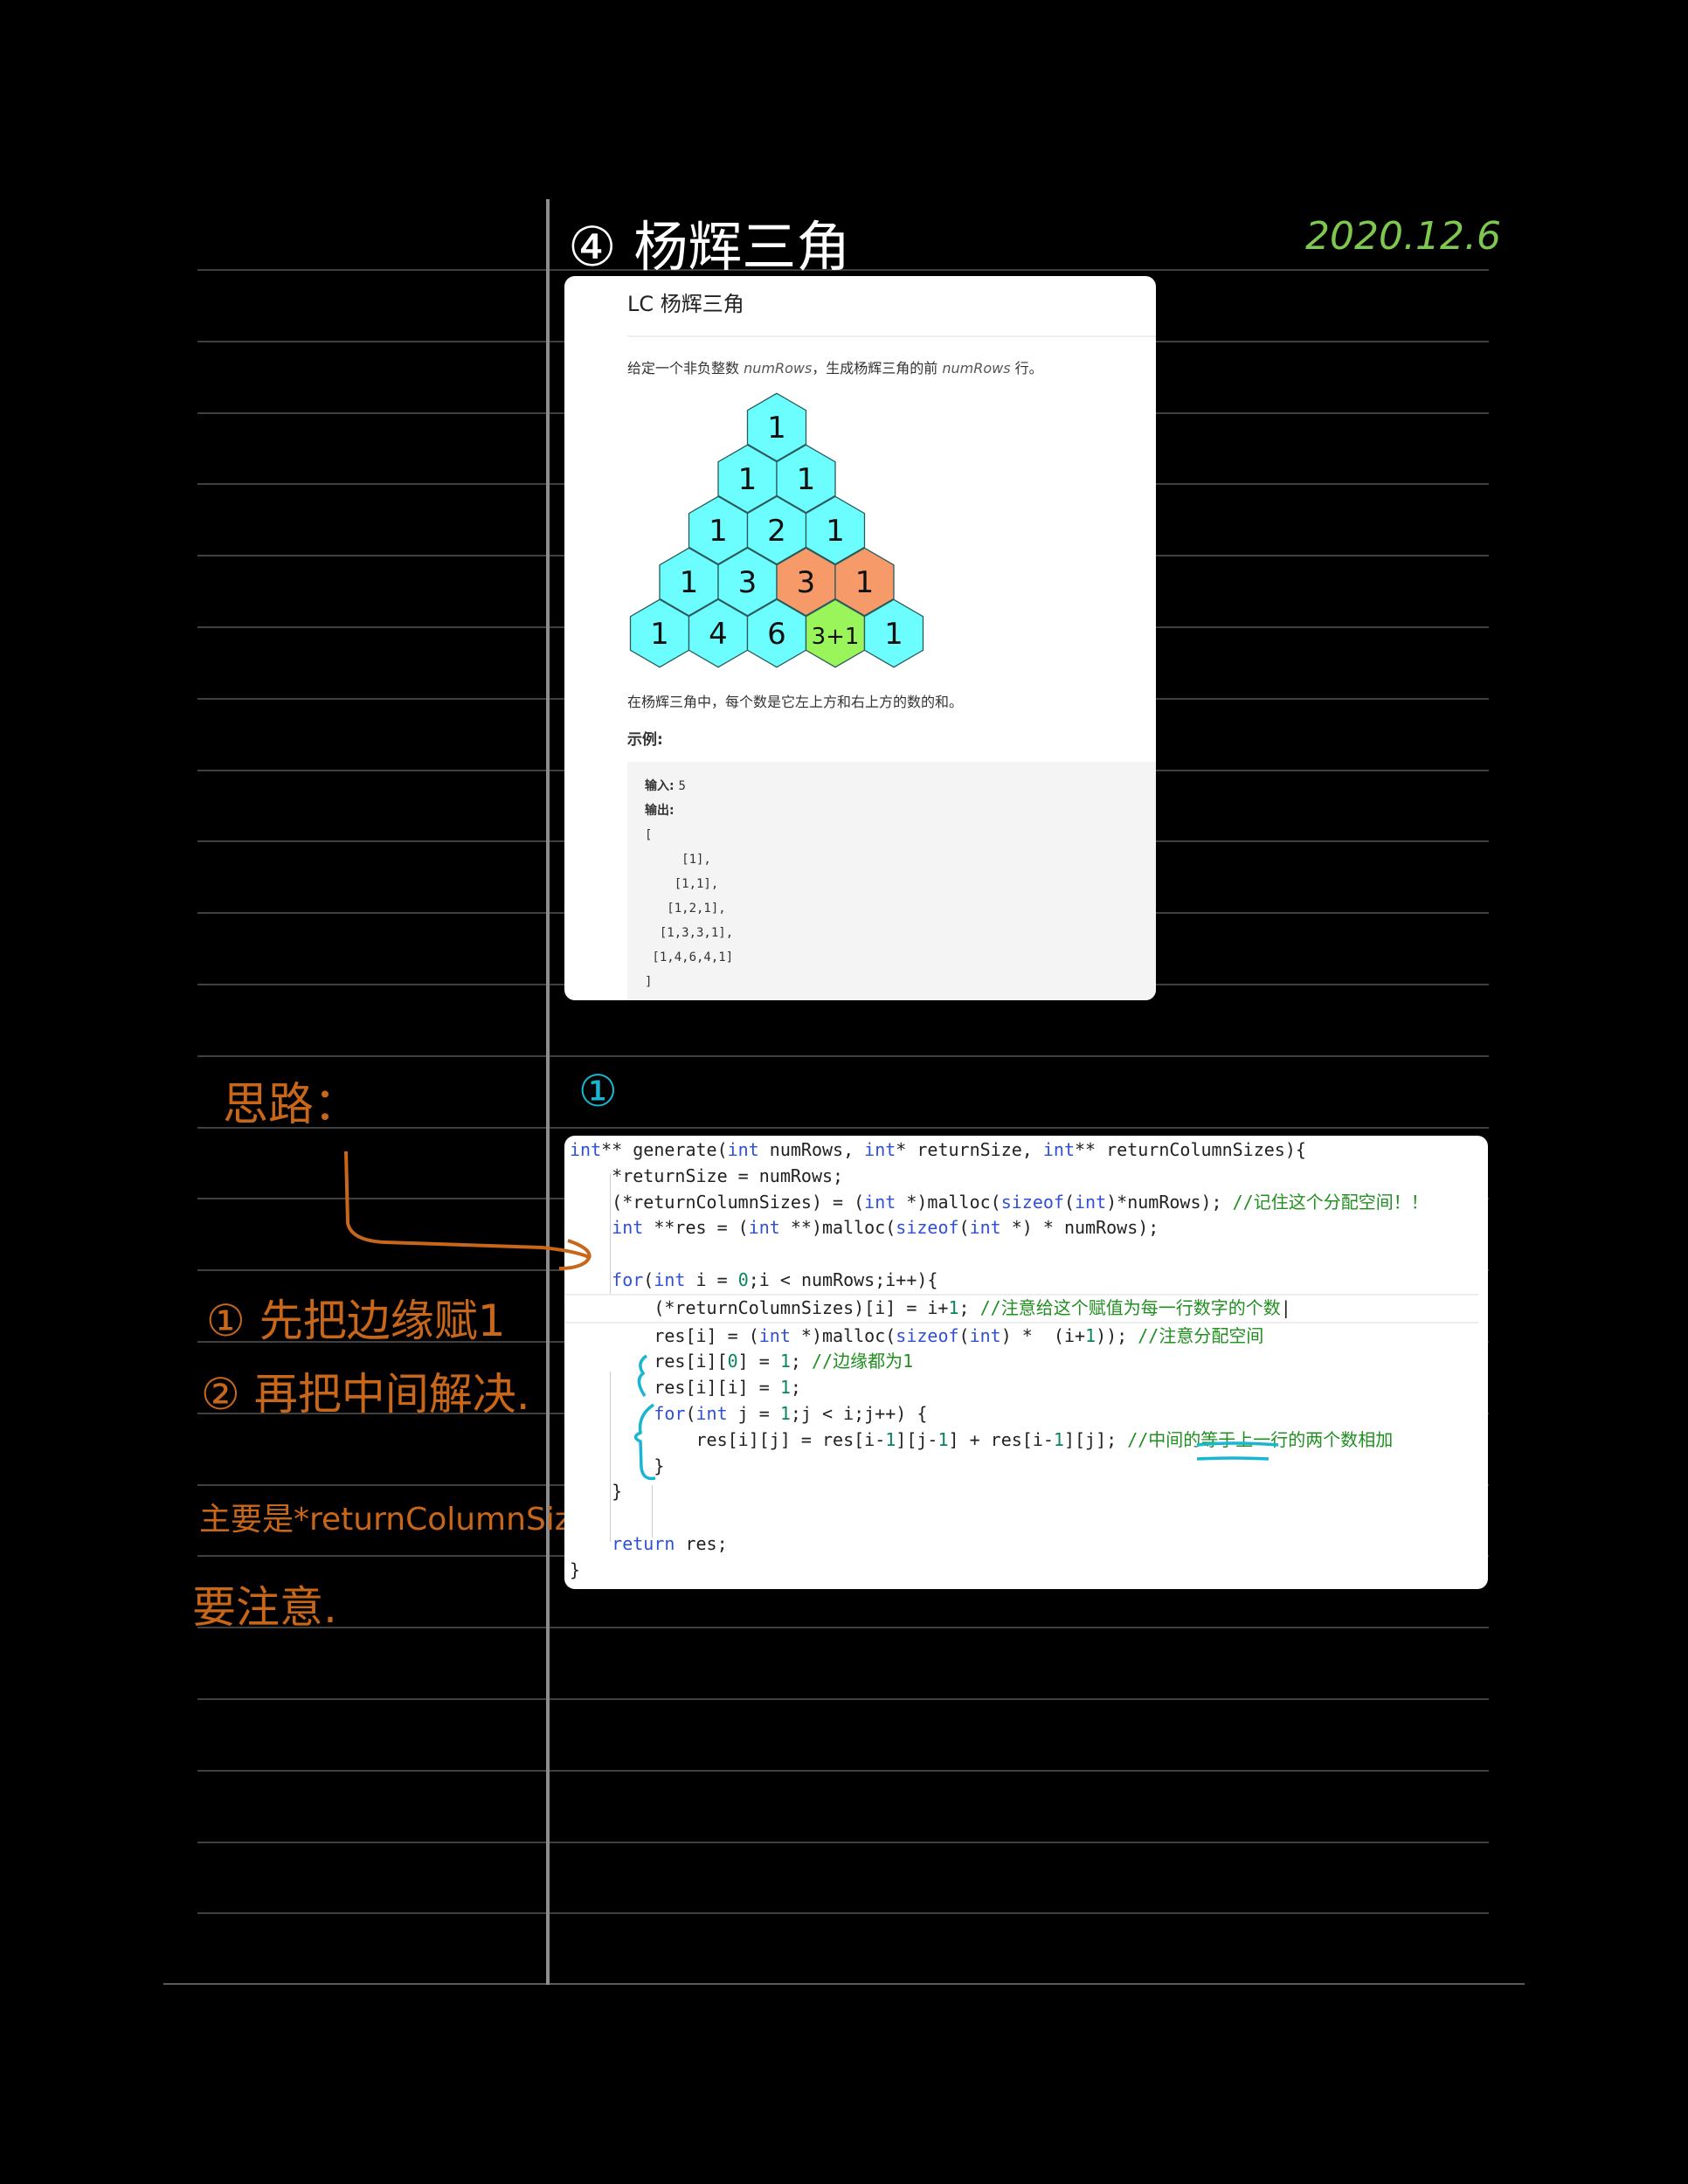 The height and width of the screenshot is (2184, 1688). What do you see at coordinates (356, 1321) in the screenshot?
I see `note-step-1: ① 先把边缘赋1` at bounding box center [356, 1321].